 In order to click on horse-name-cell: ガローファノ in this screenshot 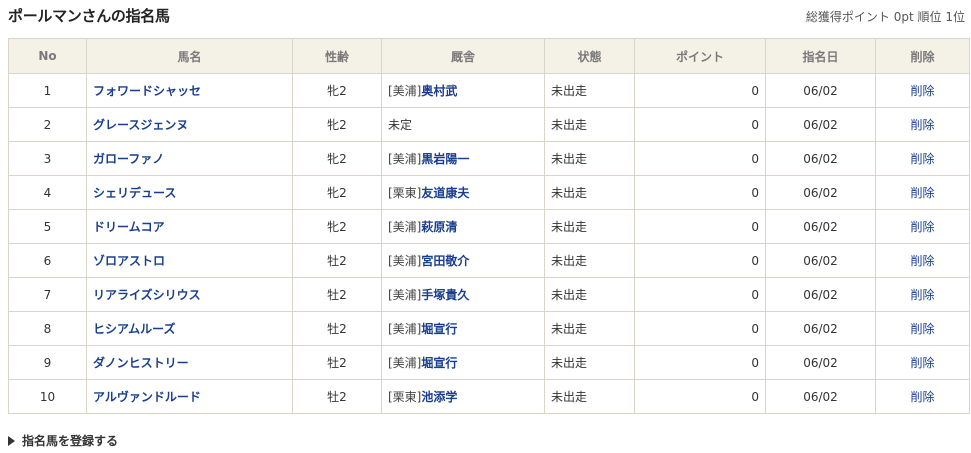, I will do `click(189, 158)`.